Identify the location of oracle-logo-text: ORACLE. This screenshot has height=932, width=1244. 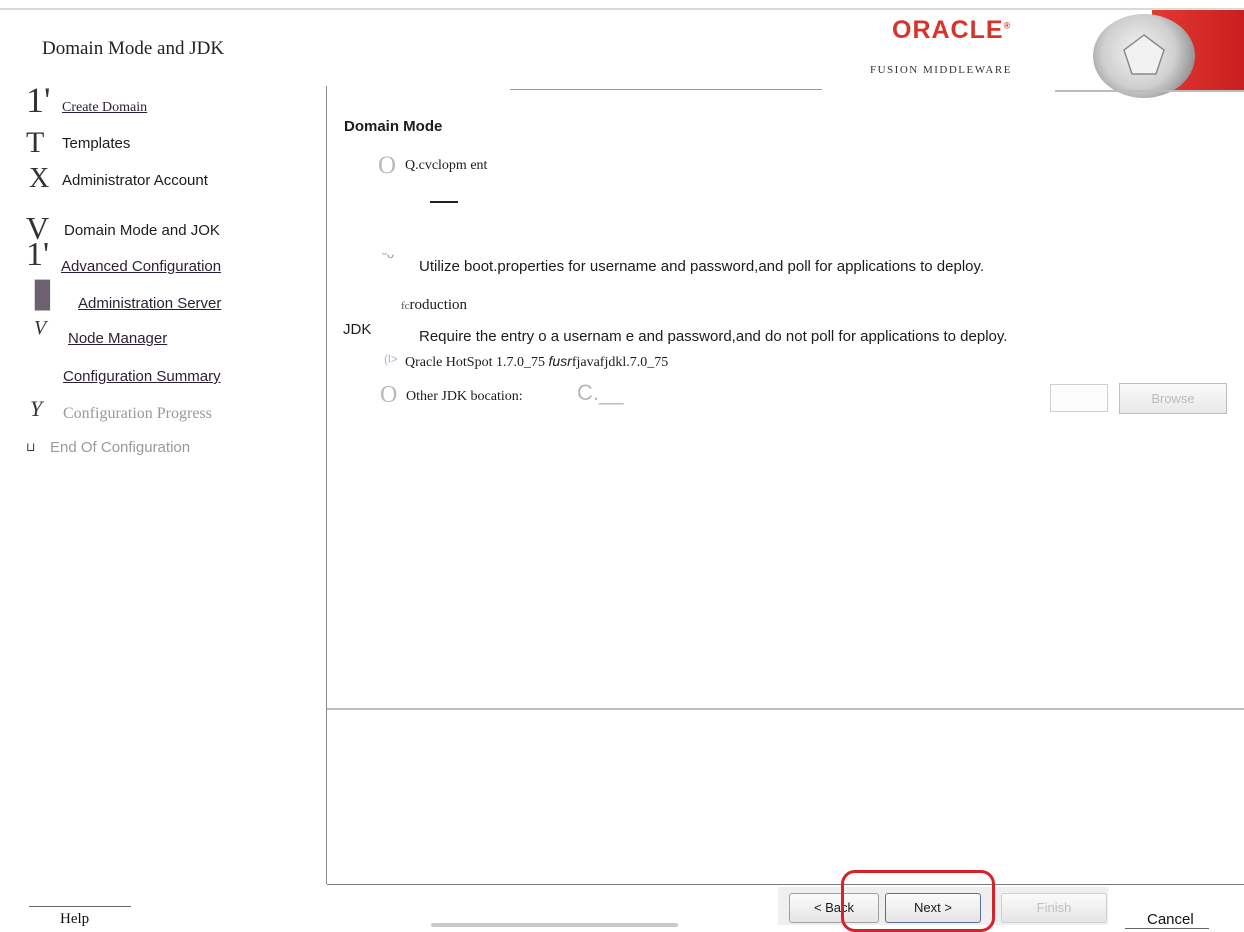
(948, 30).